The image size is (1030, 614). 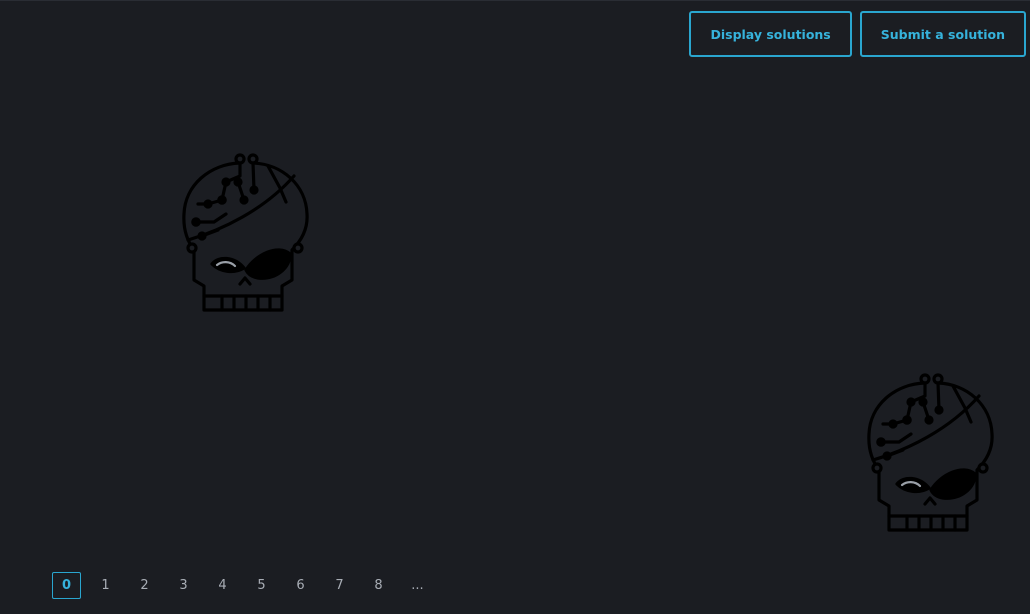 What do you see at coordinates (105, 585) in the screenshot?
I see `page-link: 1` at bounding box center [105, 585].